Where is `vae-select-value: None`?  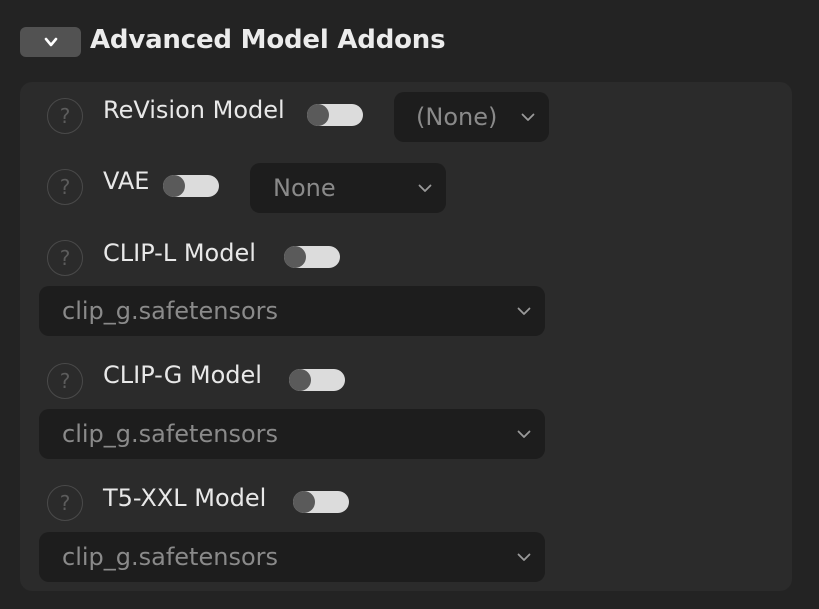 vae-select-value: None is located at coordinates (304, 188).